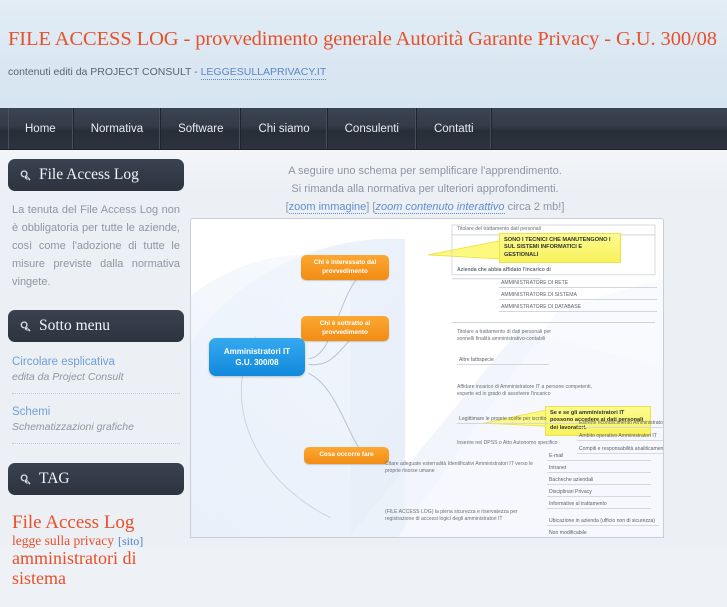 Image resolution: width=727 pixels, height=607 pixels. Describe the element at coordinates (504, 270) in the screenshot. I see `mindmap-subheading-azienda: Azienda che abbia affidato l'incarico di` at that location.